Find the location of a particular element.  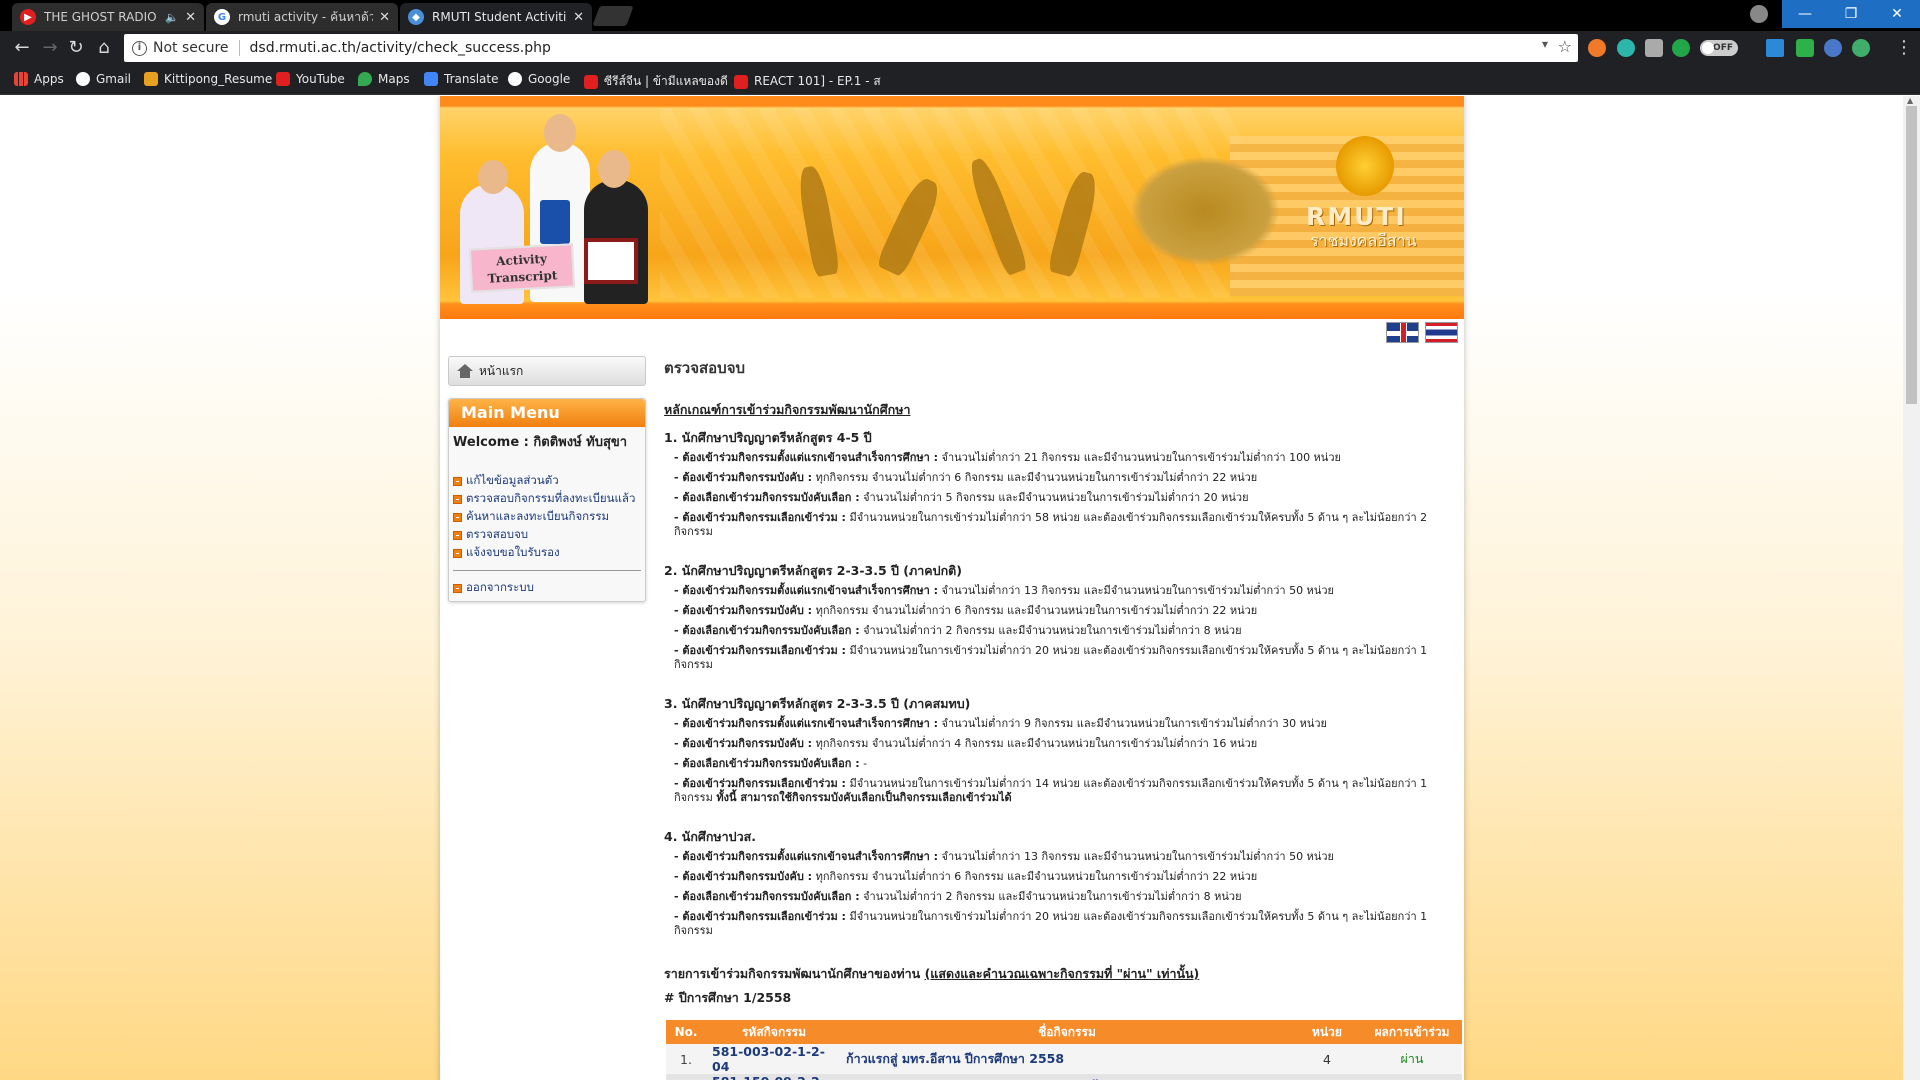

tab-rmuti-activities: ◆ RMUTI Student Activities ✕ is located at coordinates (496, 17).